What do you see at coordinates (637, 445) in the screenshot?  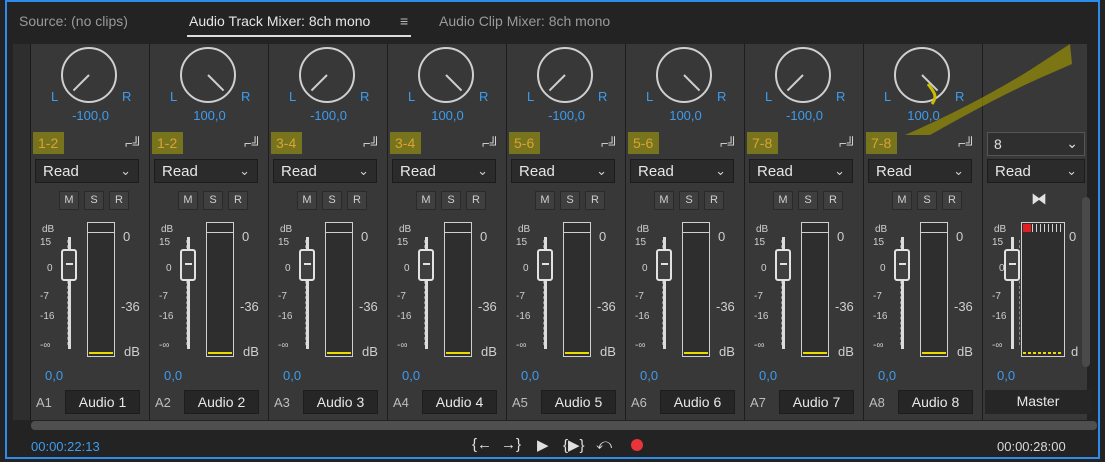 I see `record-button` at bounding box center [637, 445].